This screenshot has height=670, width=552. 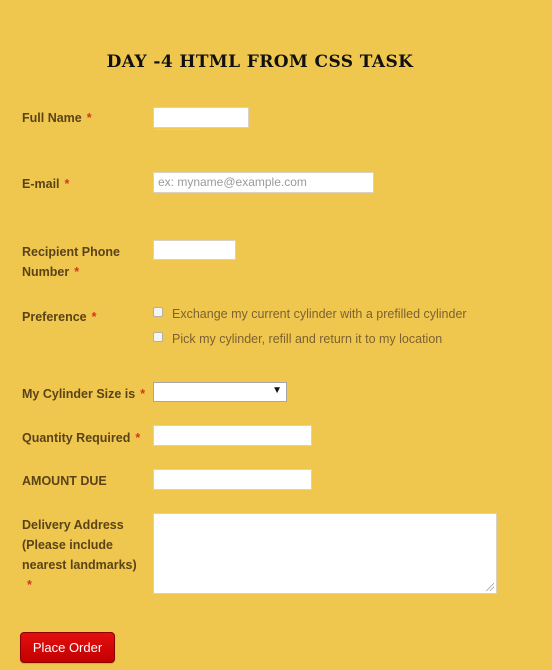 I want to click on preference-option-refill-checkbox, so click(x=158, y=337).